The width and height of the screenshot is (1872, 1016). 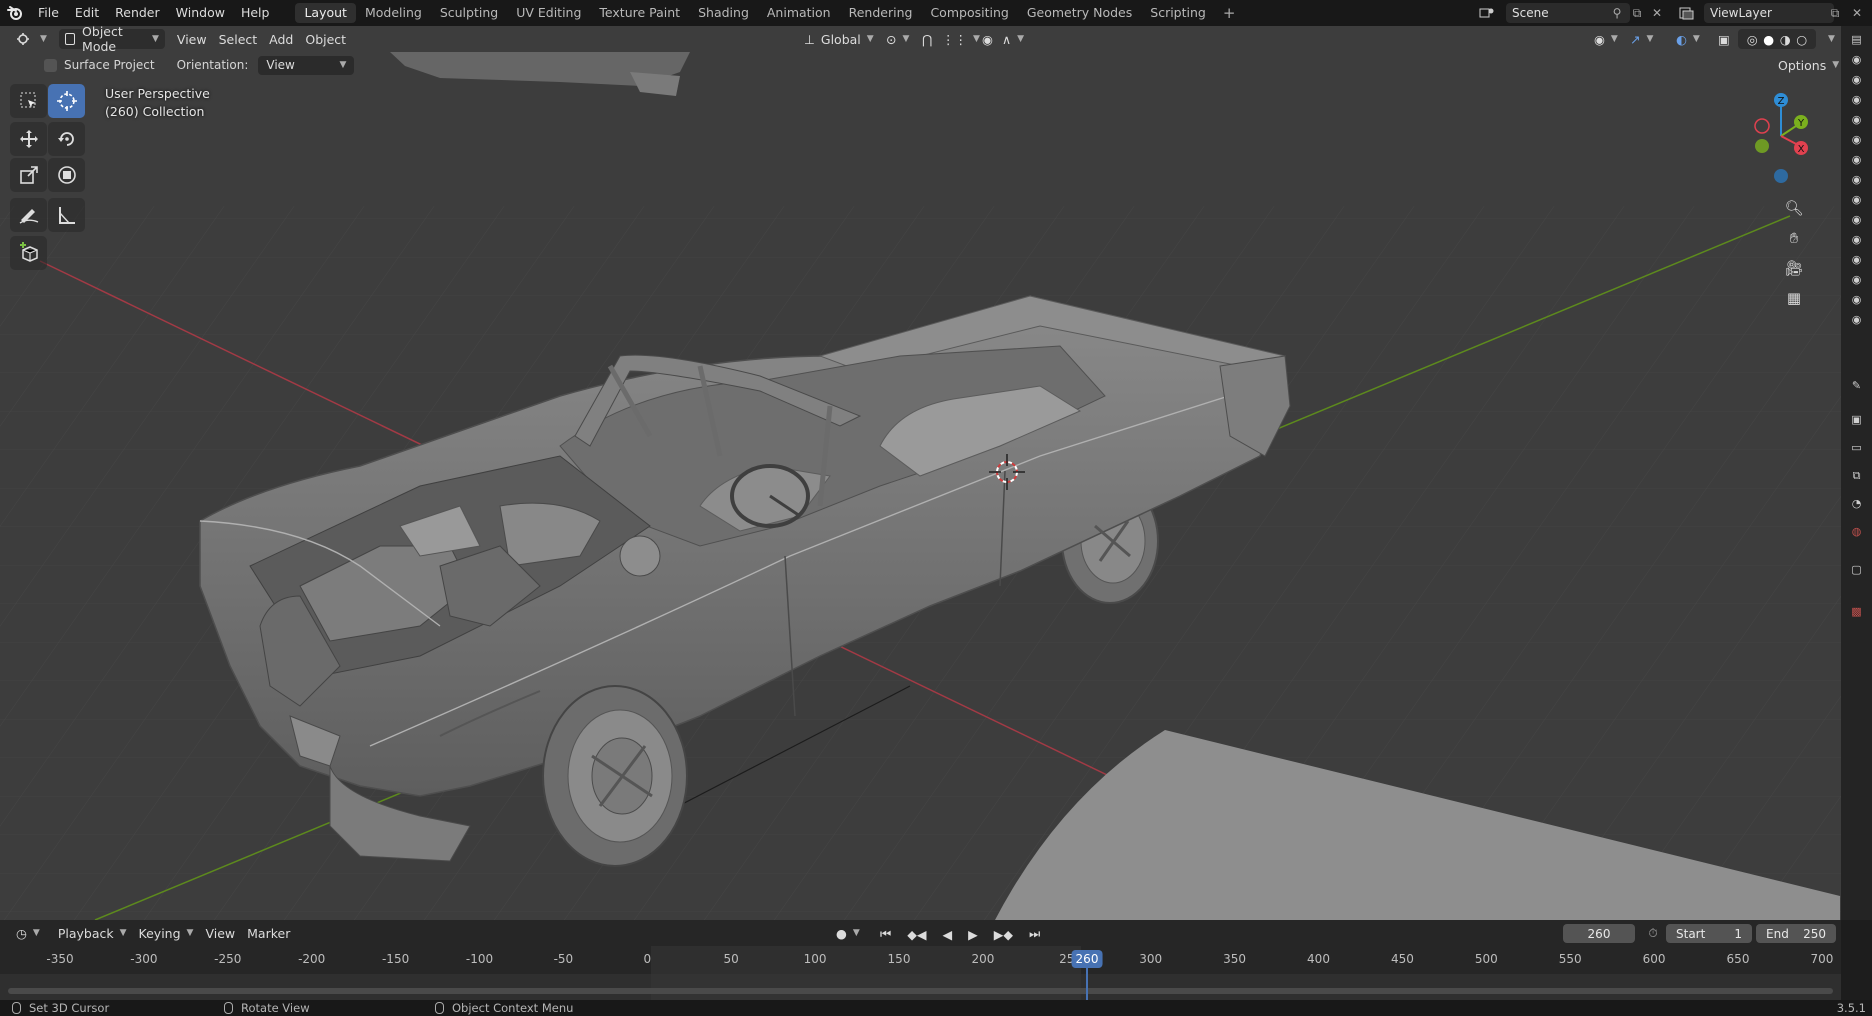 What do you see at coordinates (220, 933) in the screenshot?
I see `timeline-menu-view: View` at bounding box center [220, 933].